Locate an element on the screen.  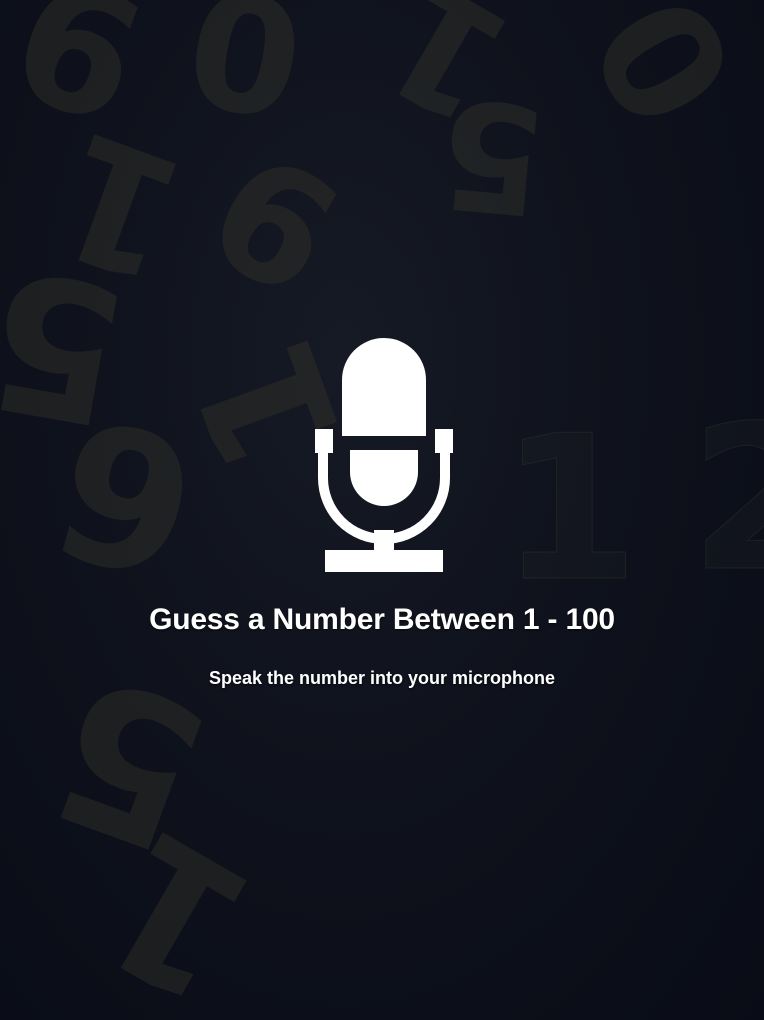
page-title: Guess a Number Between 1 - 100 is located at coordinates (382, 619).